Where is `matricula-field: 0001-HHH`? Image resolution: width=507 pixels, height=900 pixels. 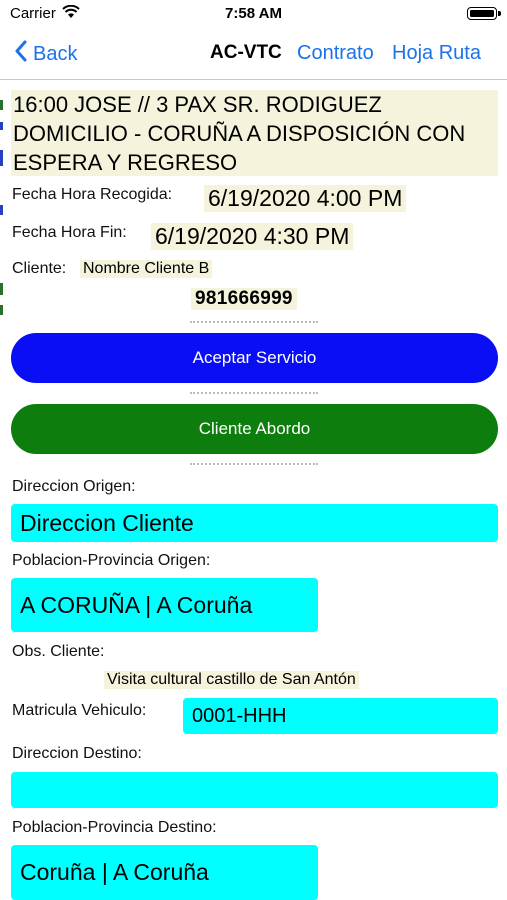 matricula-field: 0001-HHH is located at coordinates (340, 716).